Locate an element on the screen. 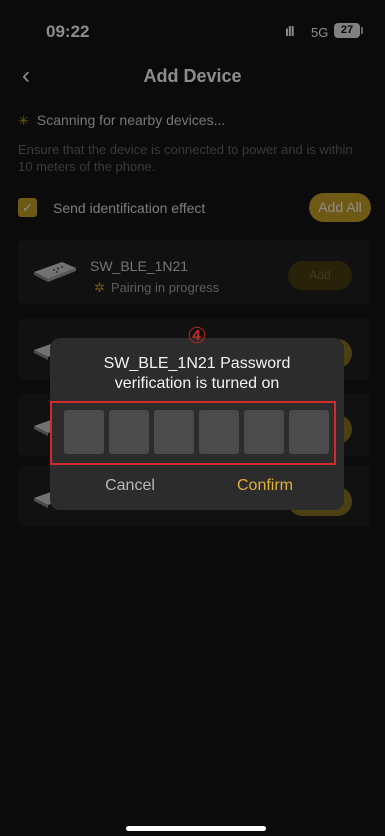 The image size is (385, 836). confirm-button: Confirm is located at coordinates (265, 486).